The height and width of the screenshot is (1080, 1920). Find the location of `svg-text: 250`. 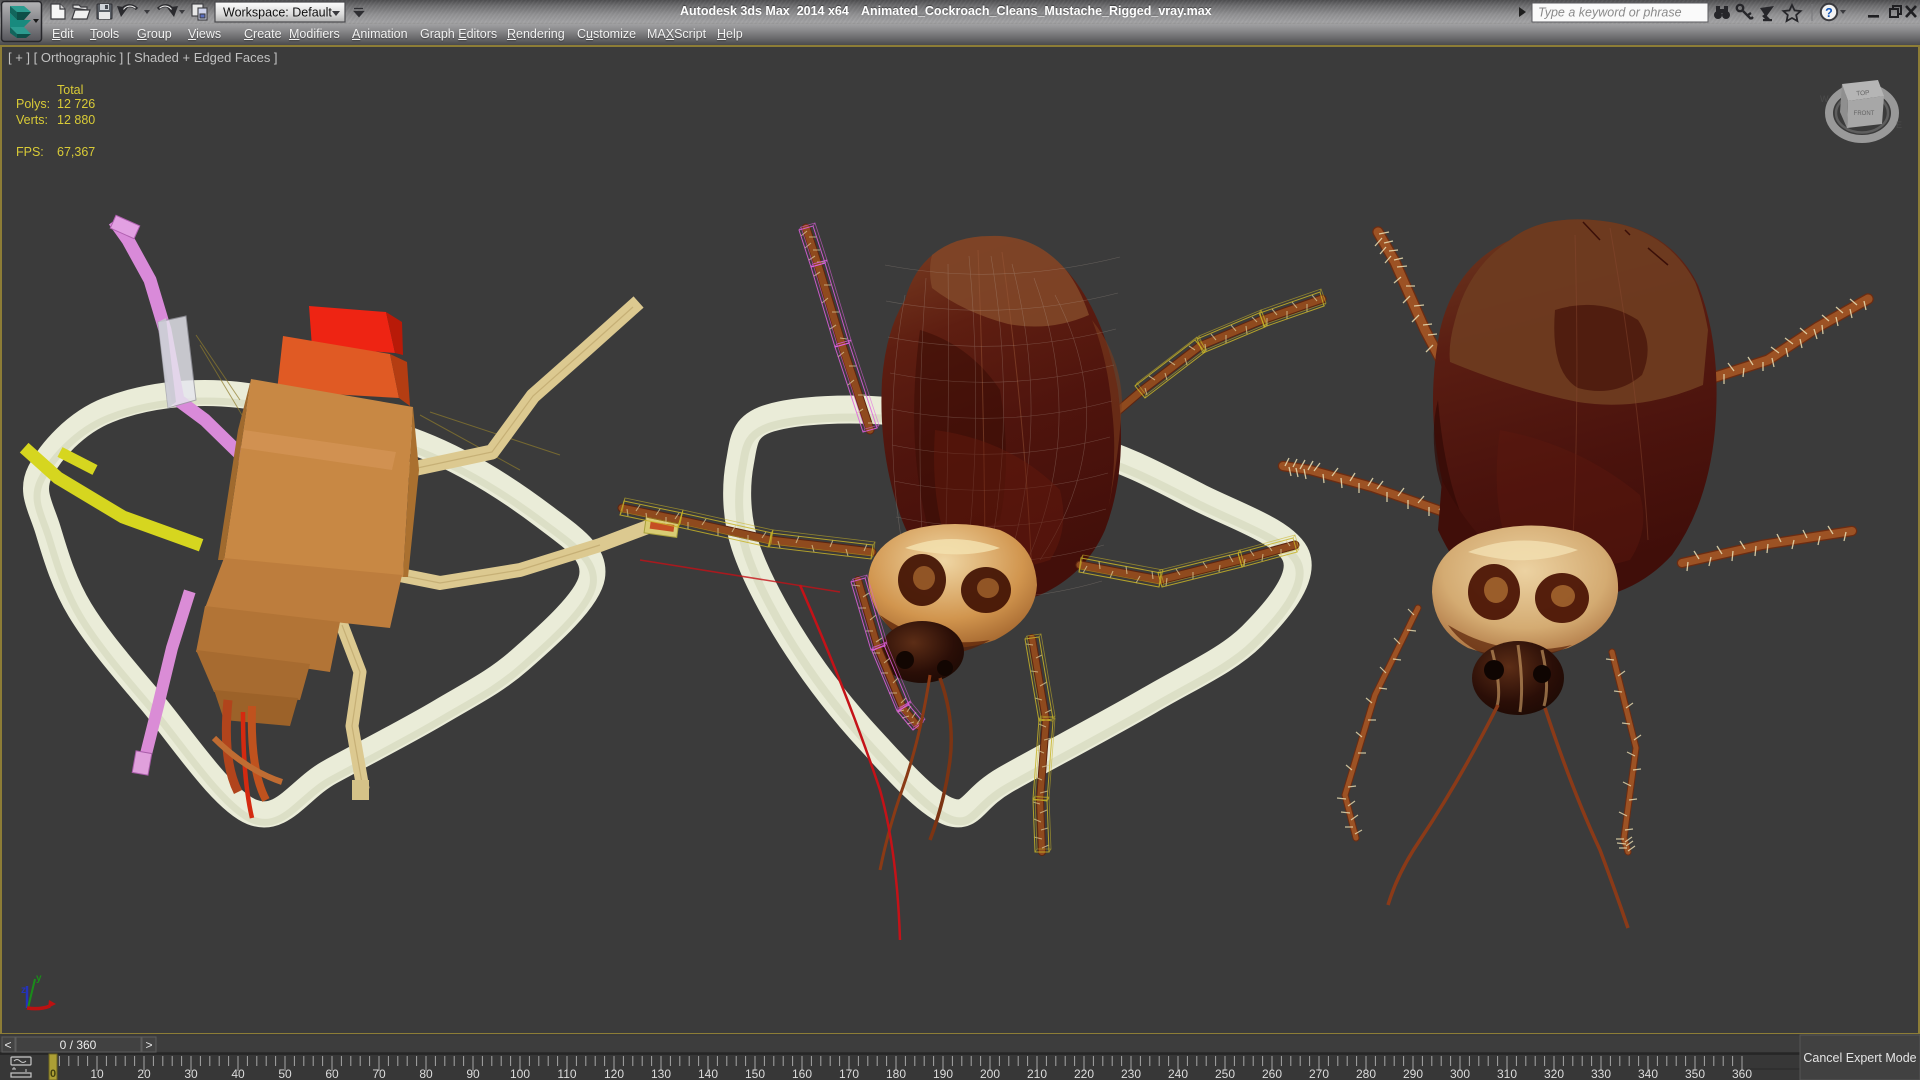

svg-text: 250 is located at coordinates (1225, 1073).